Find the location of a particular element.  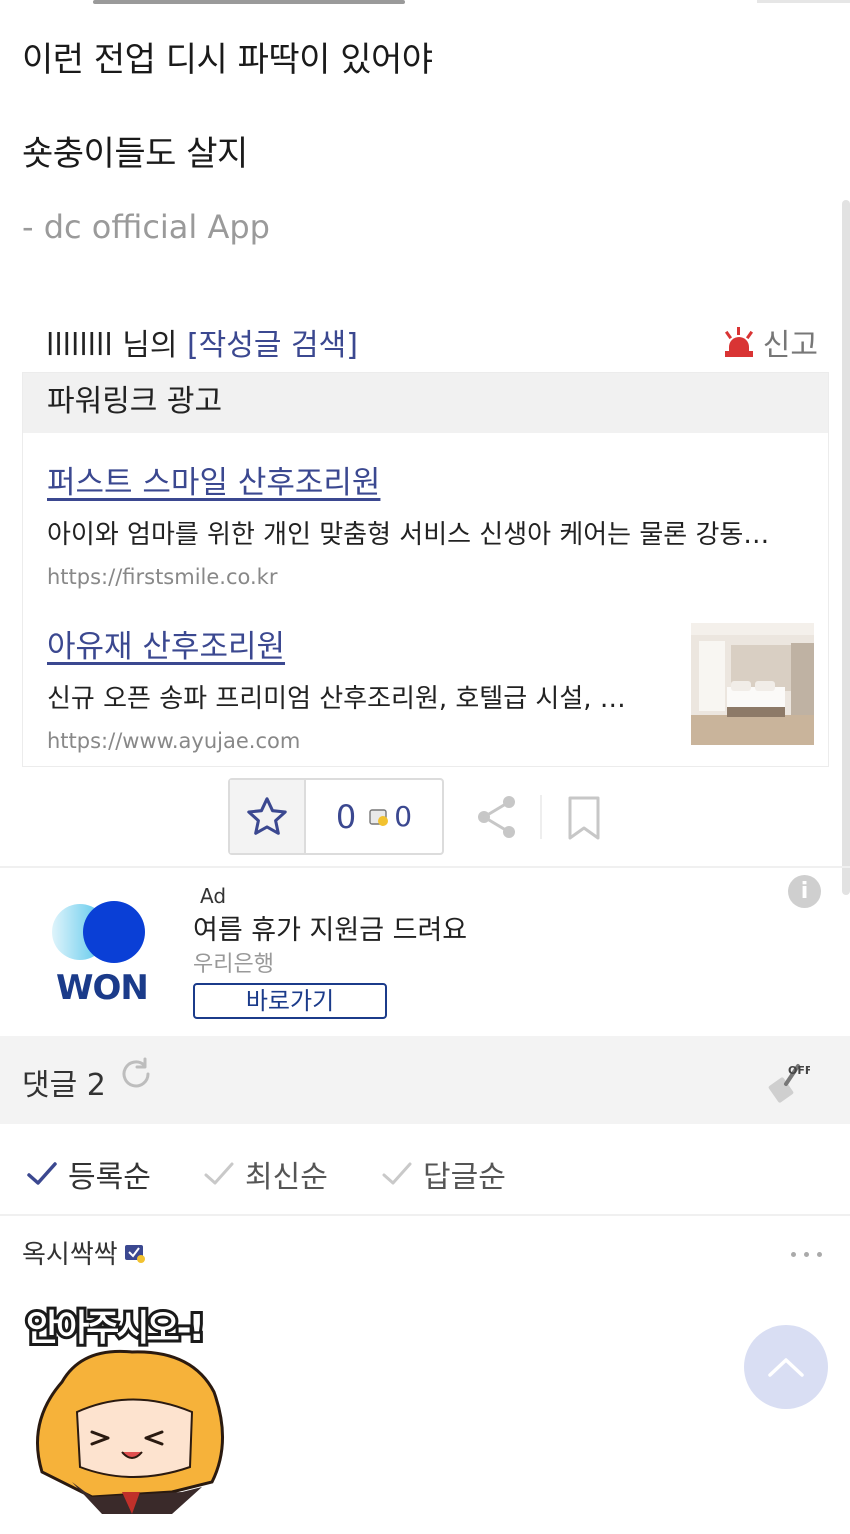

comment-sort-row: 등록순 최신순 답글순 is located at coordinates (425, 1170).